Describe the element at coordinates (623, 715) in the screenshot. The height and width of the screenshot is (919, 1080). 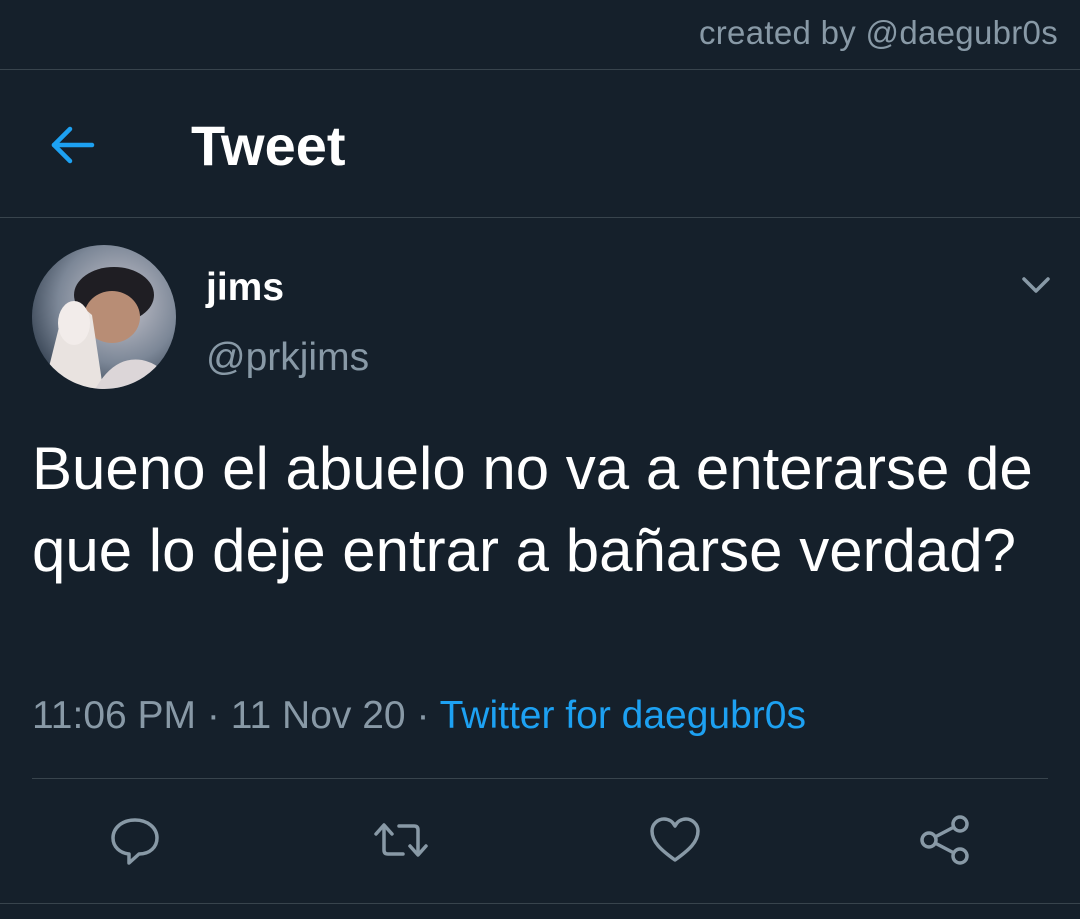
I see `tweet-source-link: Twitter for daegubr0s` at that location.